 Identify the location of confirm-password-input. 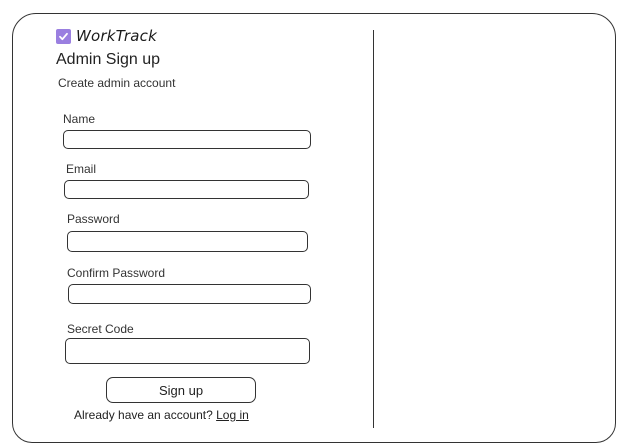
(189, 294).